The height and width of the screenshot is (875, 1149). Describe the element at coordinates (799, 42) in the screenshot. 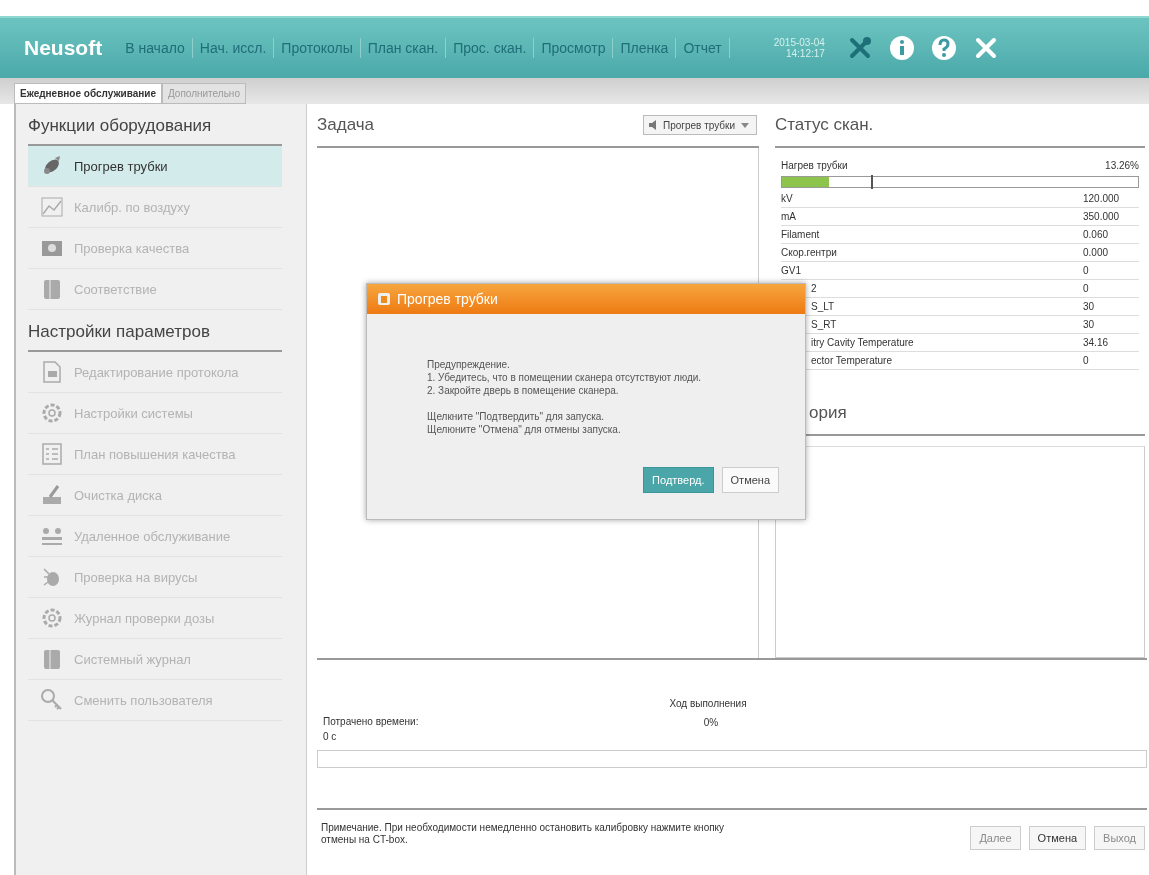

I see `date-text: 2015-03-04` at that location.